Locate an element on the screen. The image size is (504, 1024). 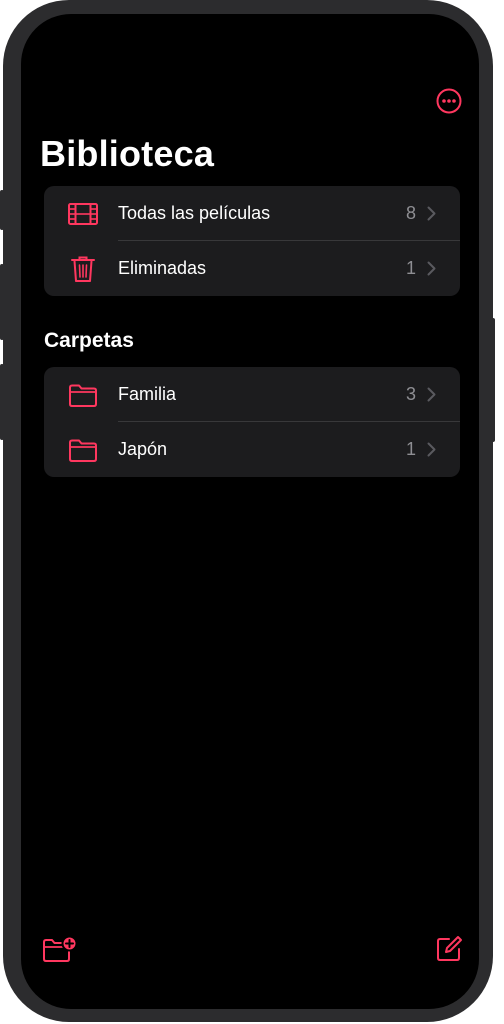
volume-up-button is located at coordinates (2, 302).